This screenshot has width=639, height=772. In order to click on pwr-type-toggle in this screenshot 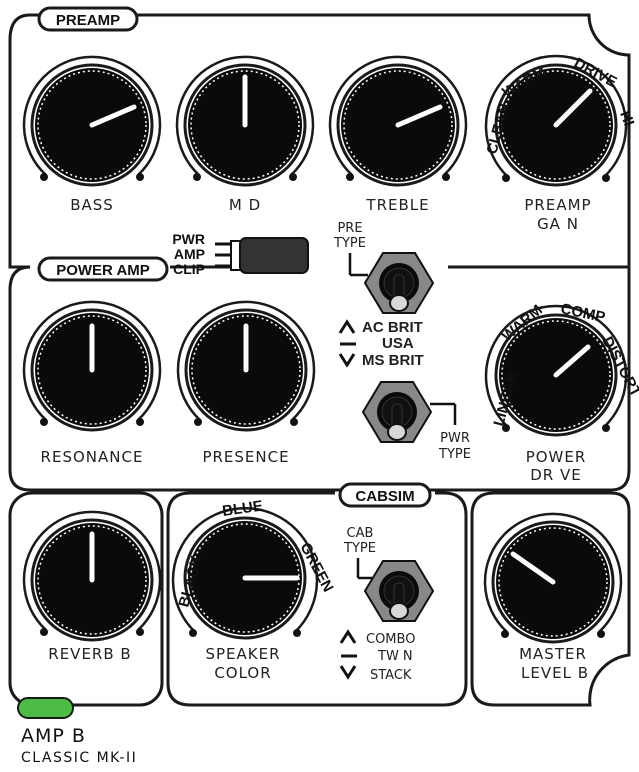, I will do `click(397, 412)`.